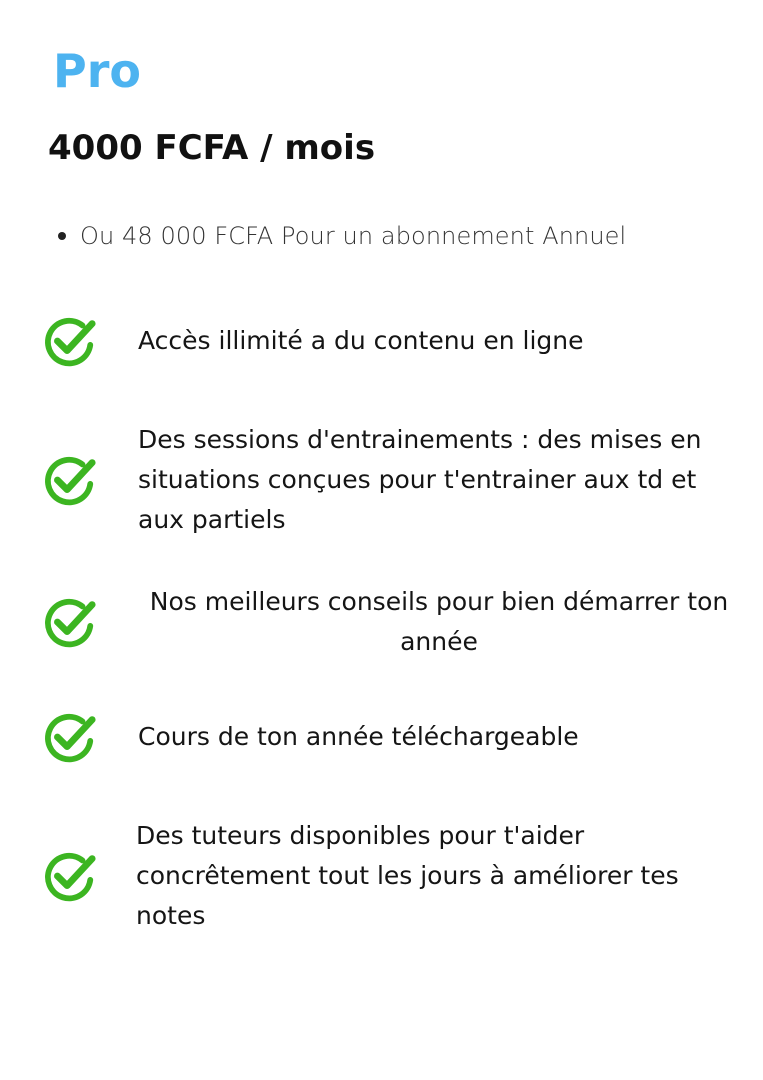 This screenshot has height=1080, width=763. I want to click on bullet-icon, so click(62, 236).